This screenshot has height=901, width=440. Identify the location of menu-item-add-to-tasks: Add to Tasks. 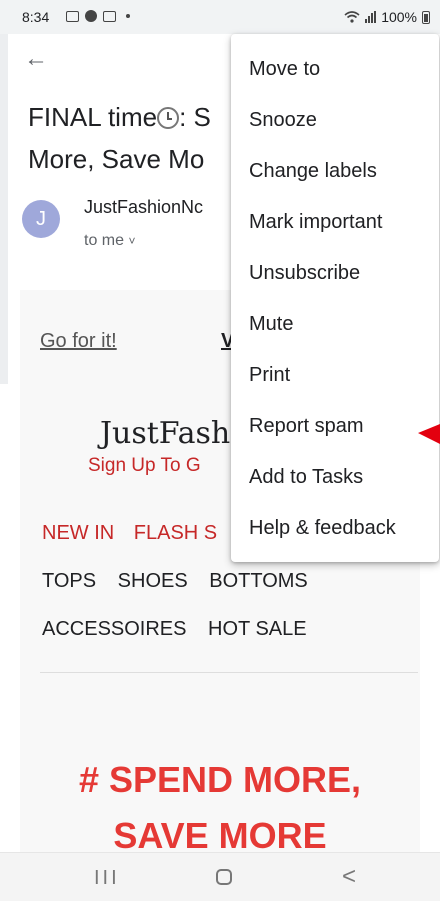
(306, 477).